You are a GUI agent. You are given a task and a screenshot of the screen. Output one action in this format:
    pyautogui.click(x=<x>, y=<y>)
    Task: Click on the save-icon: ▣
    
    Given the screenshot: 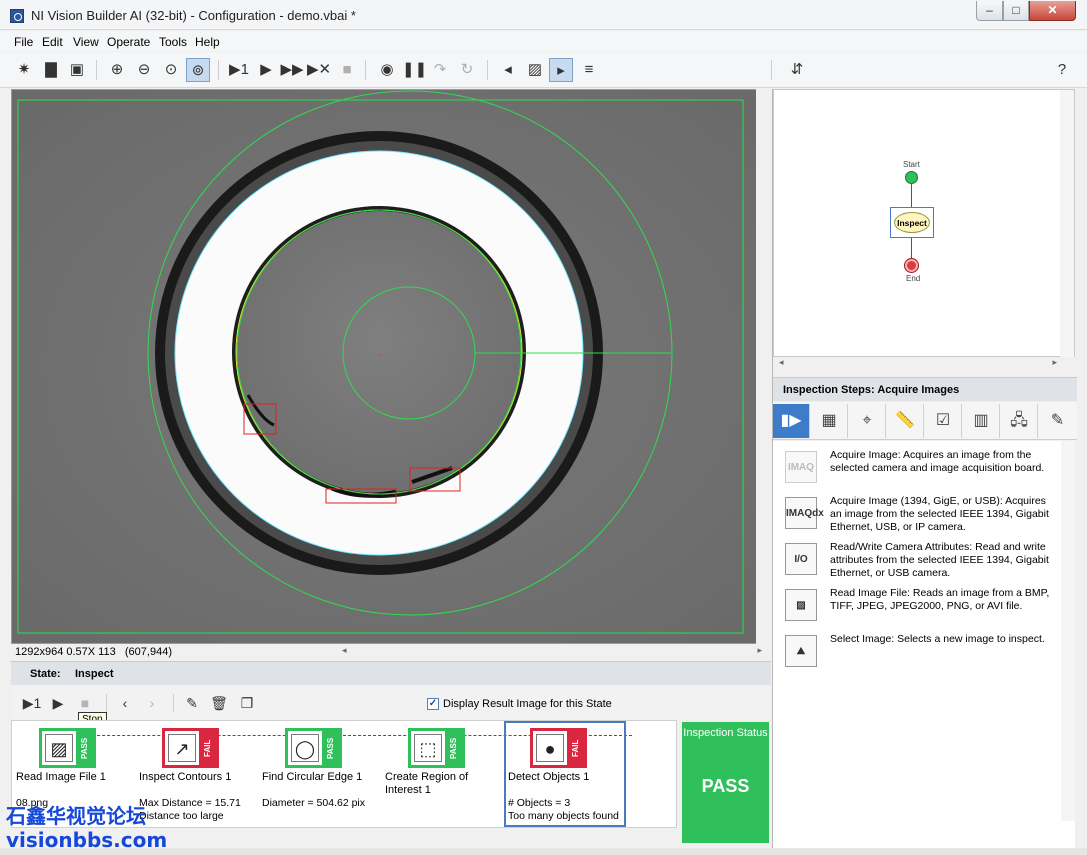 What is the action you would take?
    pyautogui.click(x=77, y=70)
    